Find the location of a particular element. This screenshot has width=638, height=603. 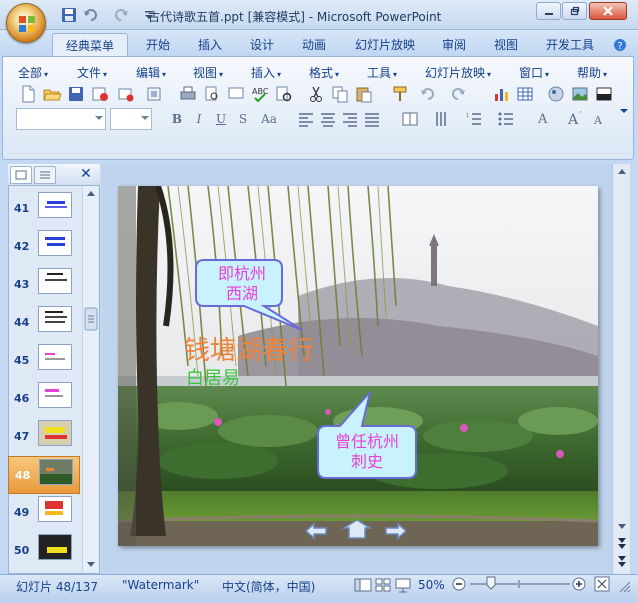

screen-icon is located at coordinates (236, 94).